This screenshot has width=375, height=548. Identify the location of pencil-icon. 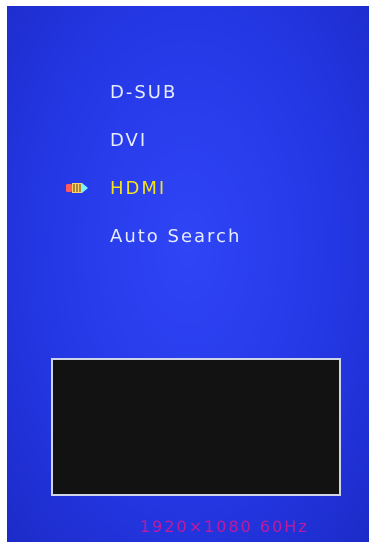
(77, 188).